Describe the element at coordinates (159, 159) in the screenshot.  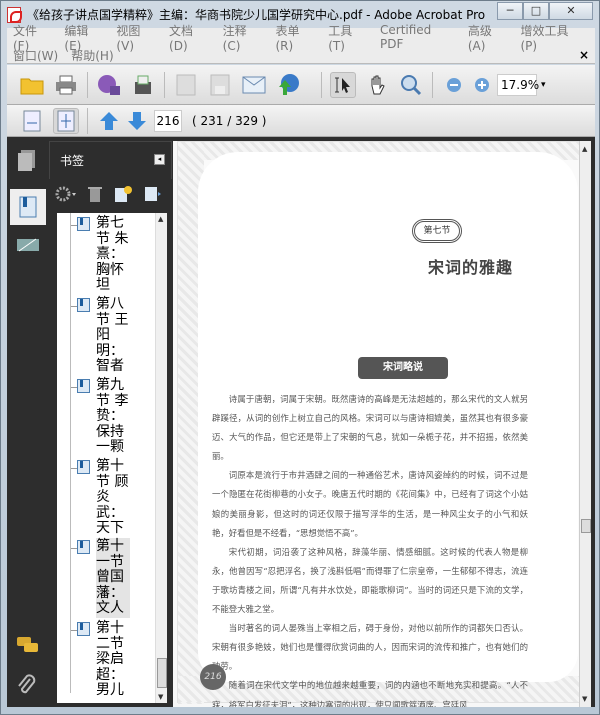
I see `collapse-panel-button: ◂` at that location.